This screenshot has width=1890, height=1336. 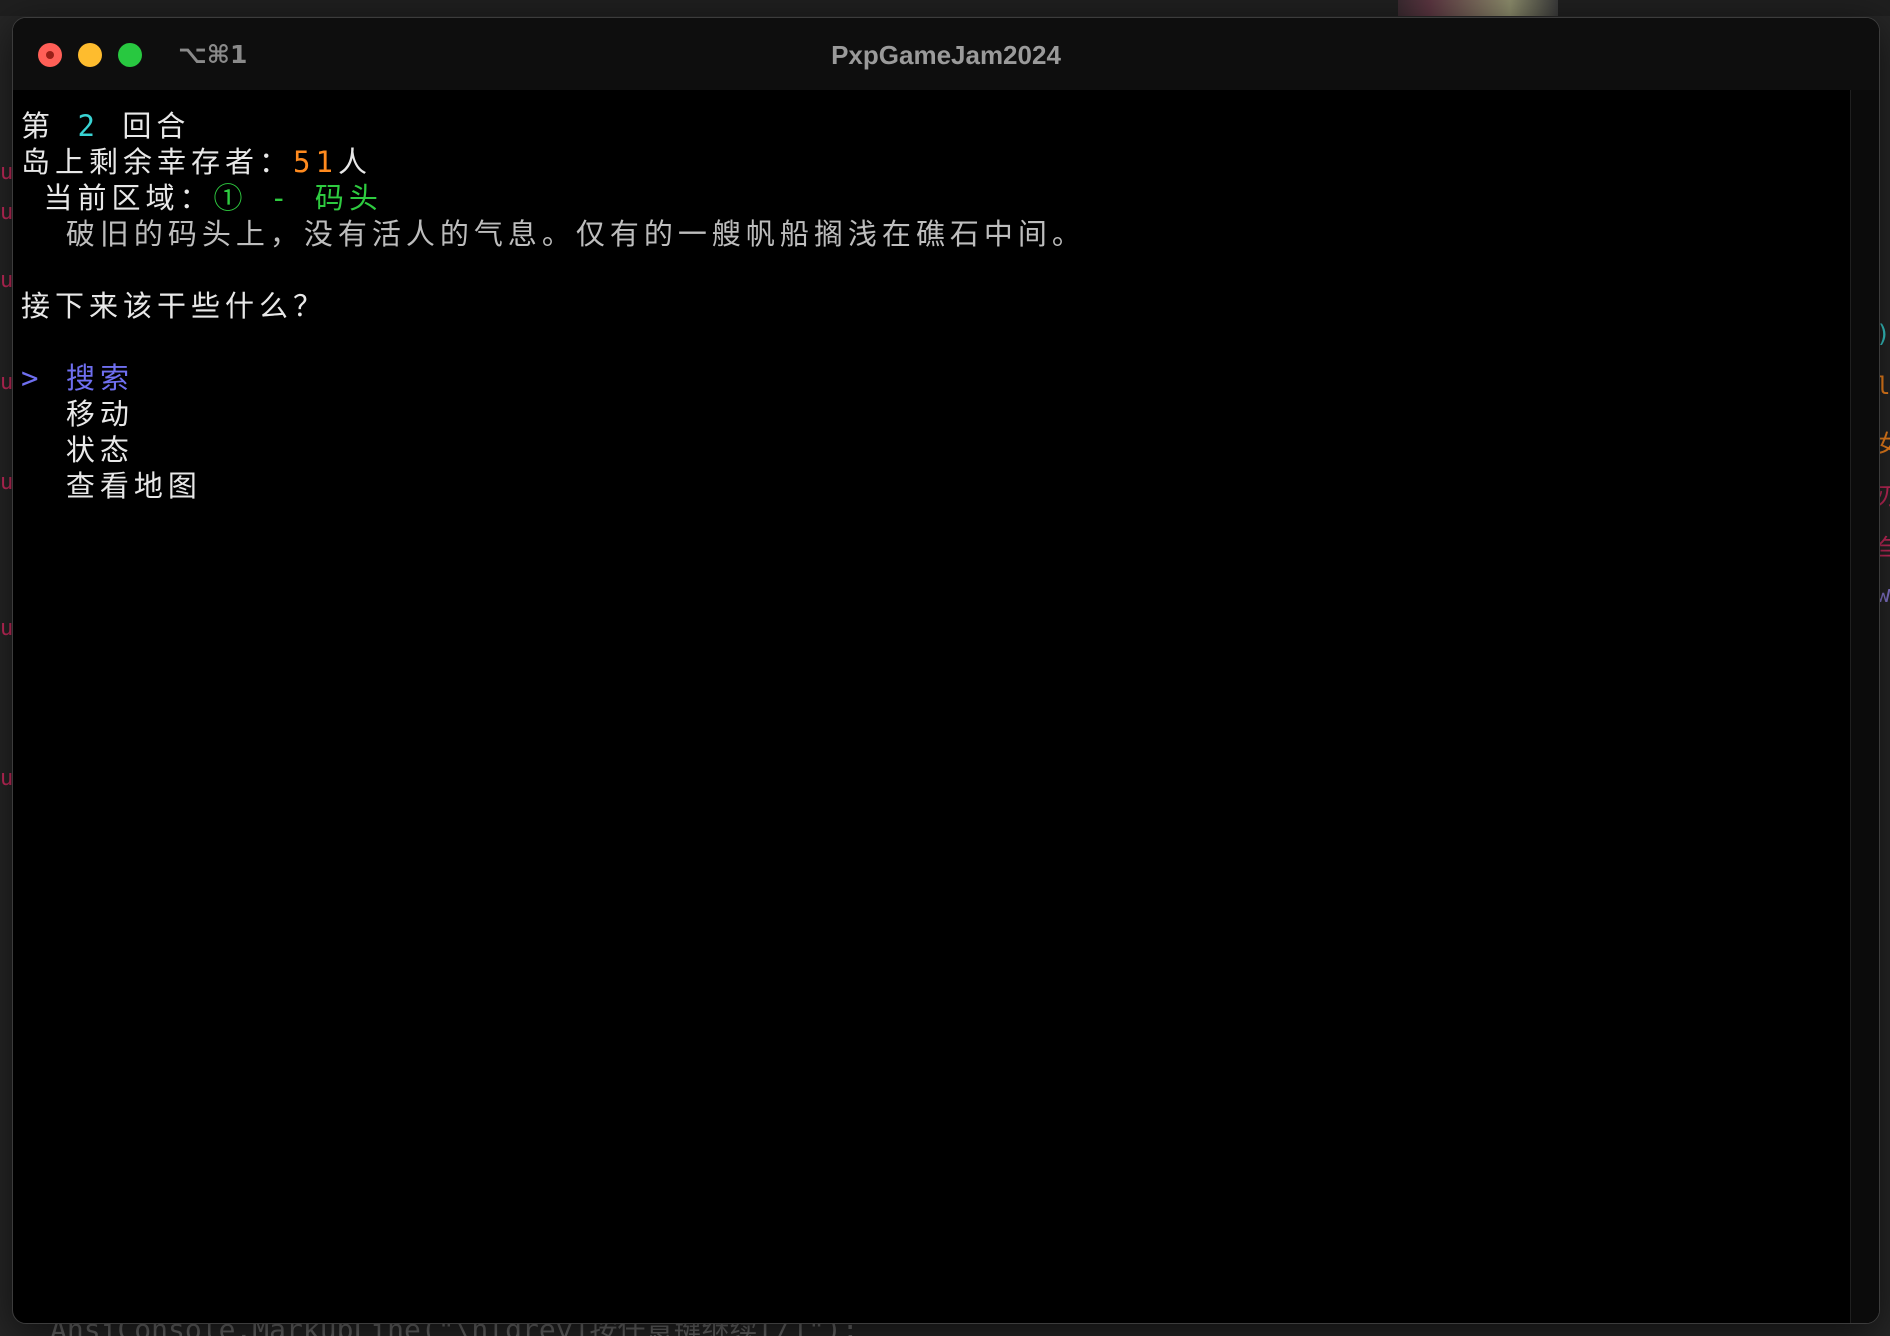 I want to click on menu-item-search: > 搜索, so click(x=930, y=378).